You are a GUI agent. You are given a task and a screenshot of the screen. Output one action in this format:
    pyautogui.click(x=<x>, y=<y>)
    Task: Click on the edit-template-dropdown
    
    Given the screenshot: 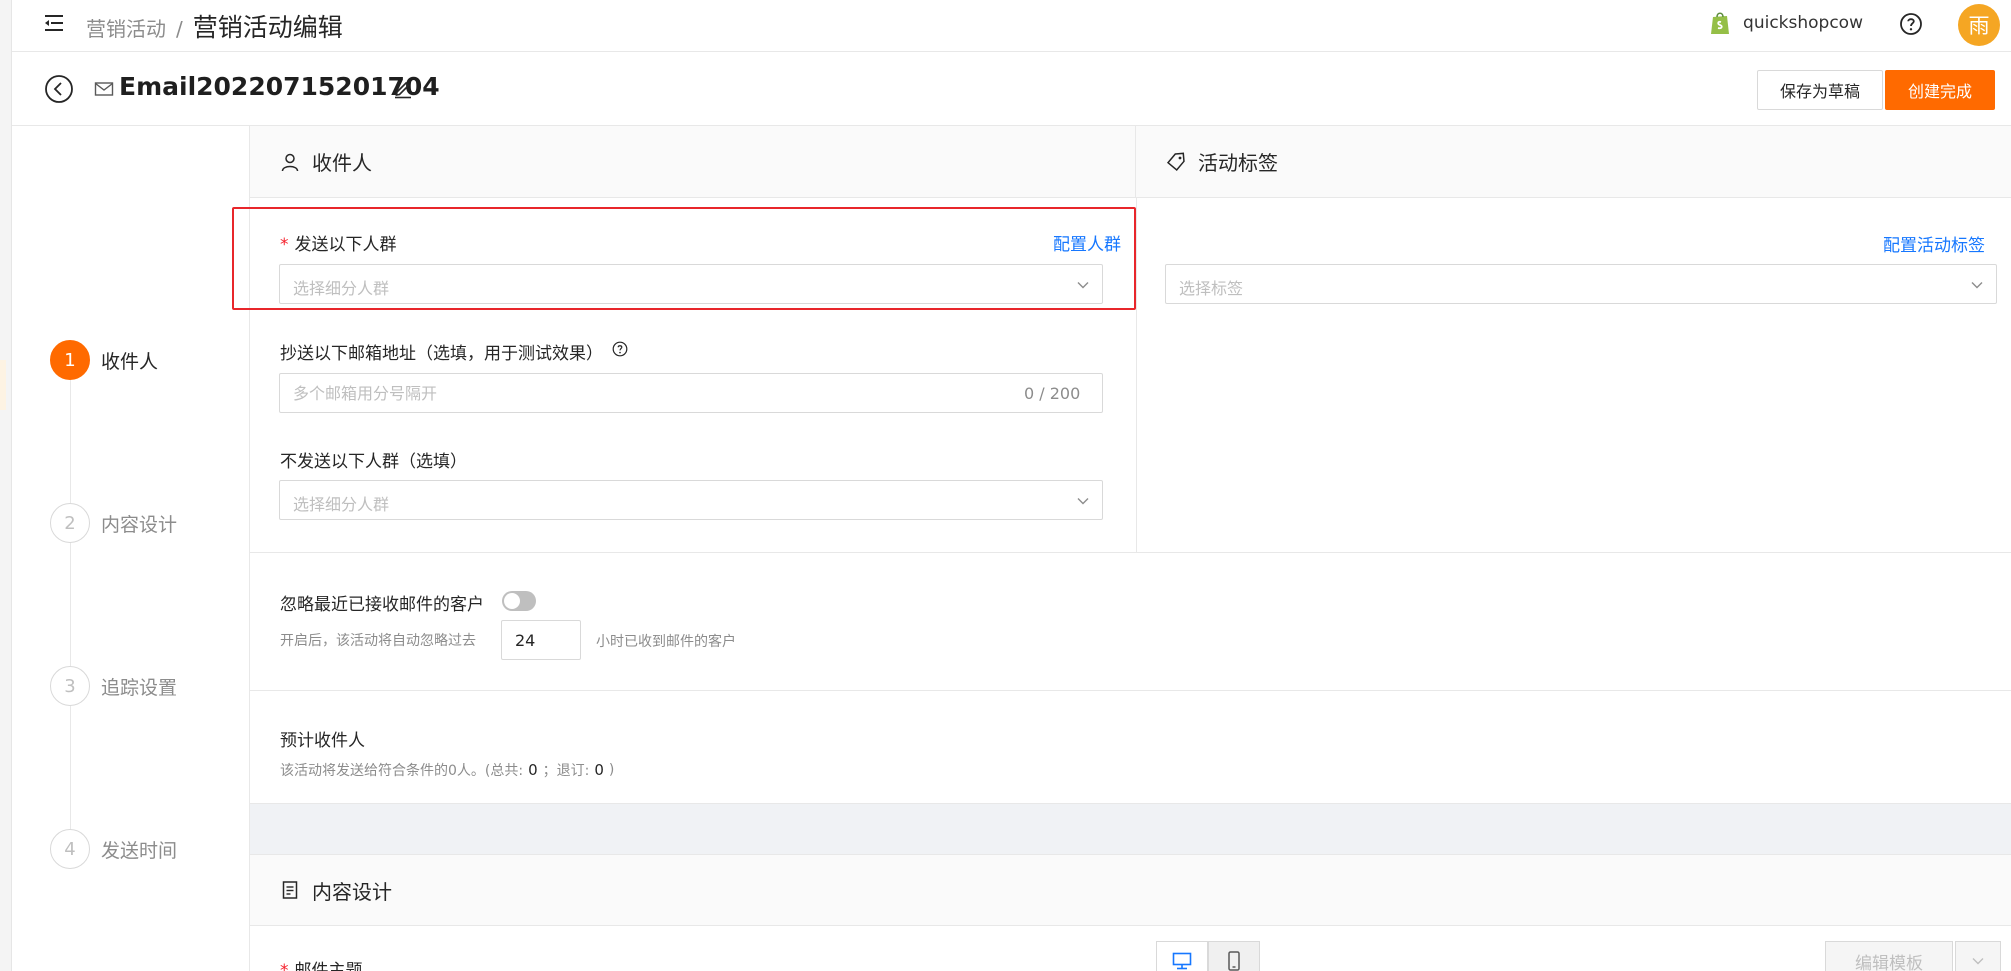 What is the action you would take?
    pyautogui.click(x=1978, y=956)
    